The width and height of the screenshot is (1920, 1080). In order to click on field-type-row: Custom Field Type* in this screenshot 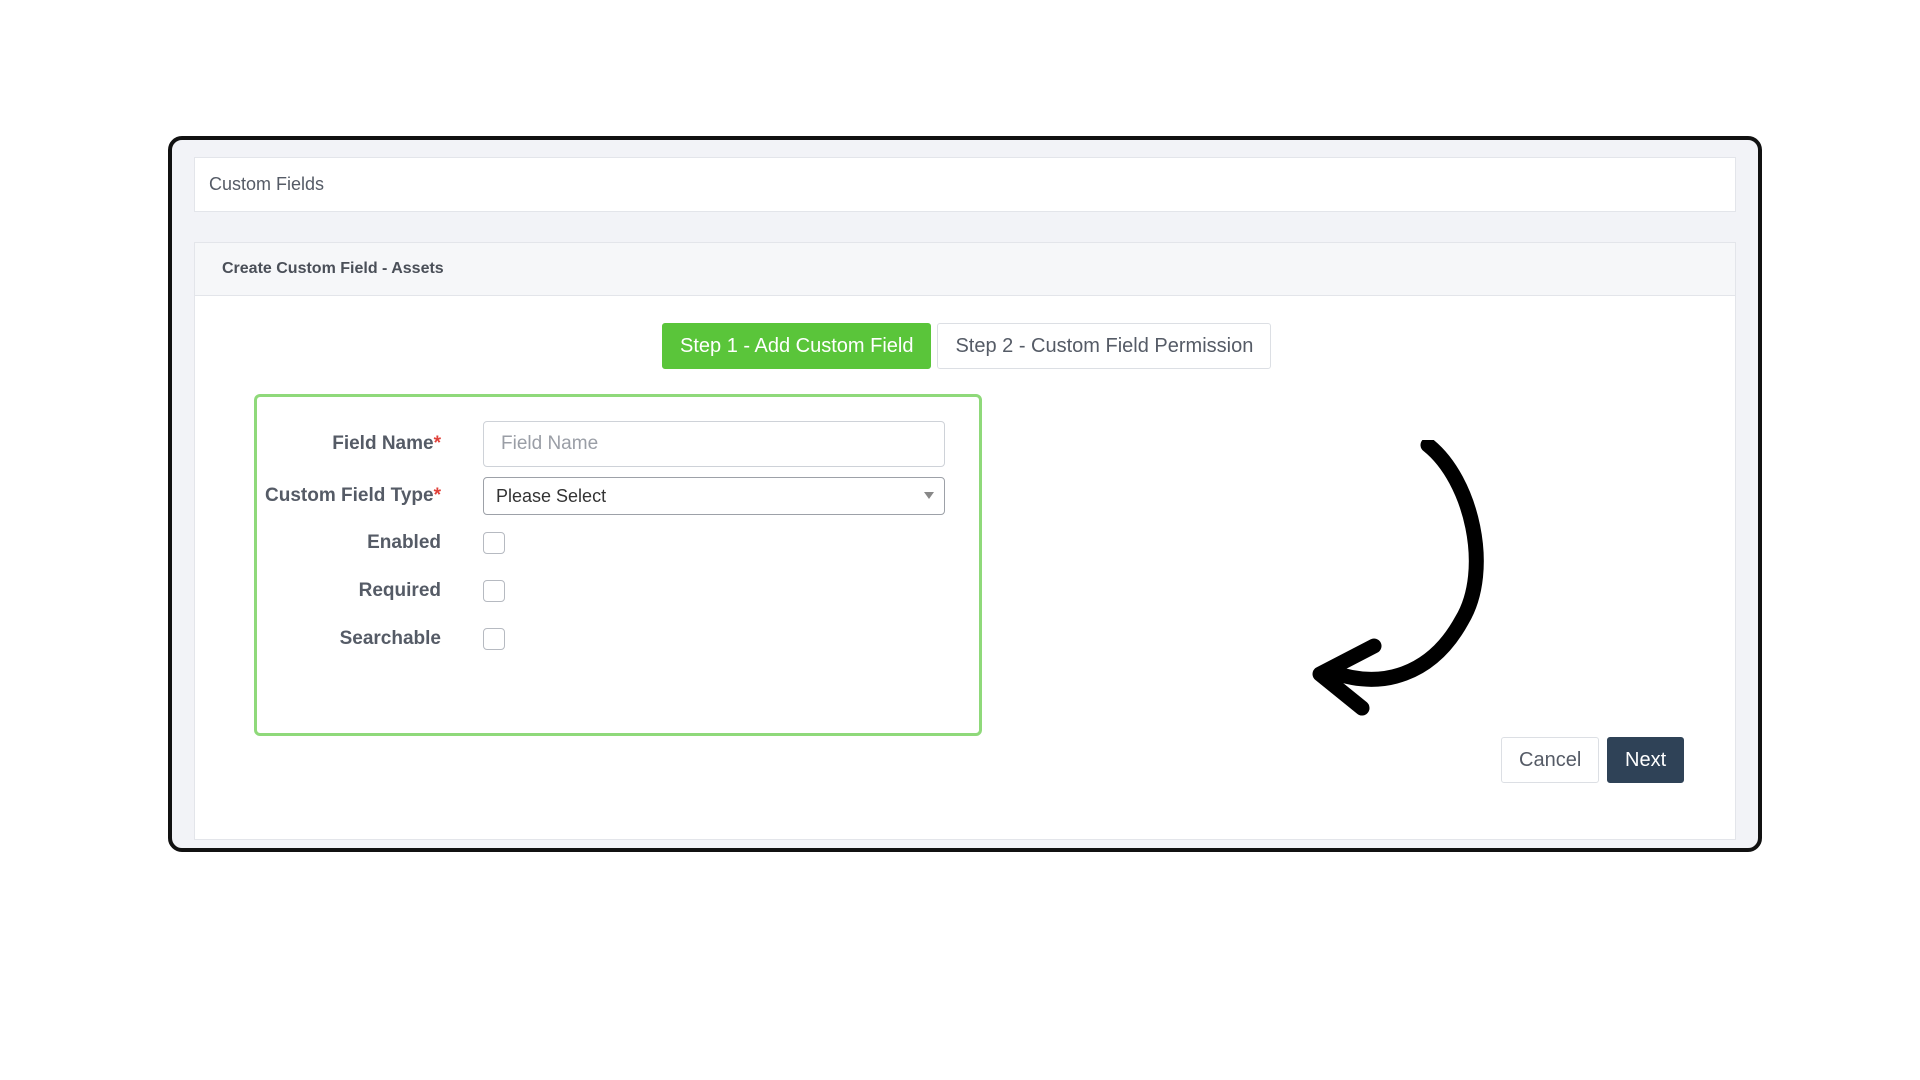, I will do `click(349, 496)`.